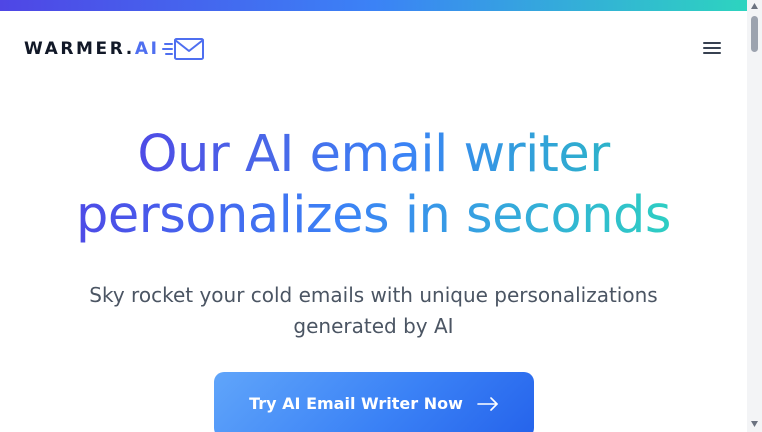  What do you see at coordinates (754, 424) in the screenshot?
I see `scroll-down-arrow-icon` at bounding box center [754, 424].